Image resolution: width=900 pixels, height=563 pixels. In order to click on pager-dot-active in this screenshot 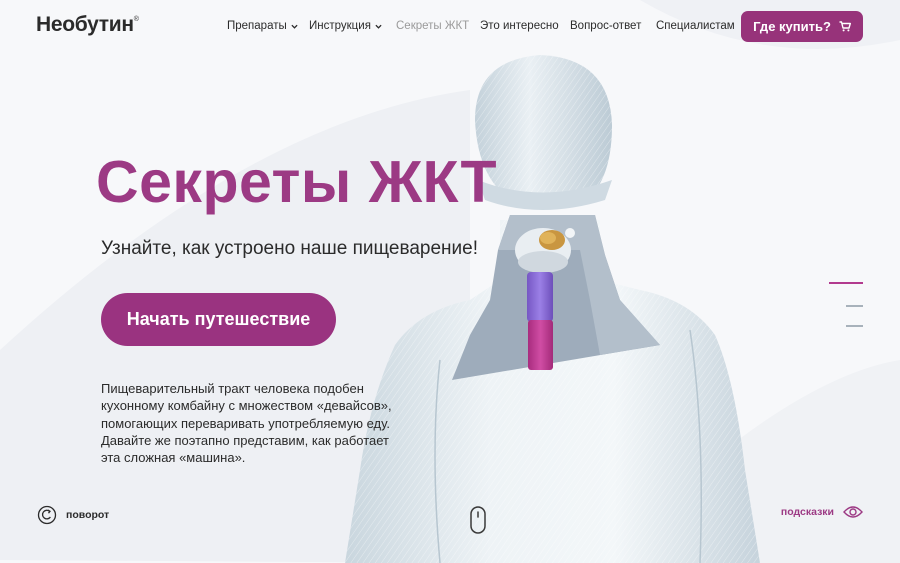, I will do `click(846, 283)`.